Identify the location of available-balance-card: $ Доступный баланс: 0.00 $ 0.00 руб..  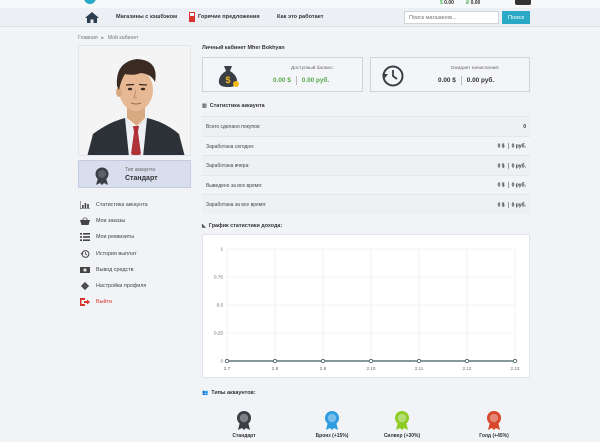
(282, 74).